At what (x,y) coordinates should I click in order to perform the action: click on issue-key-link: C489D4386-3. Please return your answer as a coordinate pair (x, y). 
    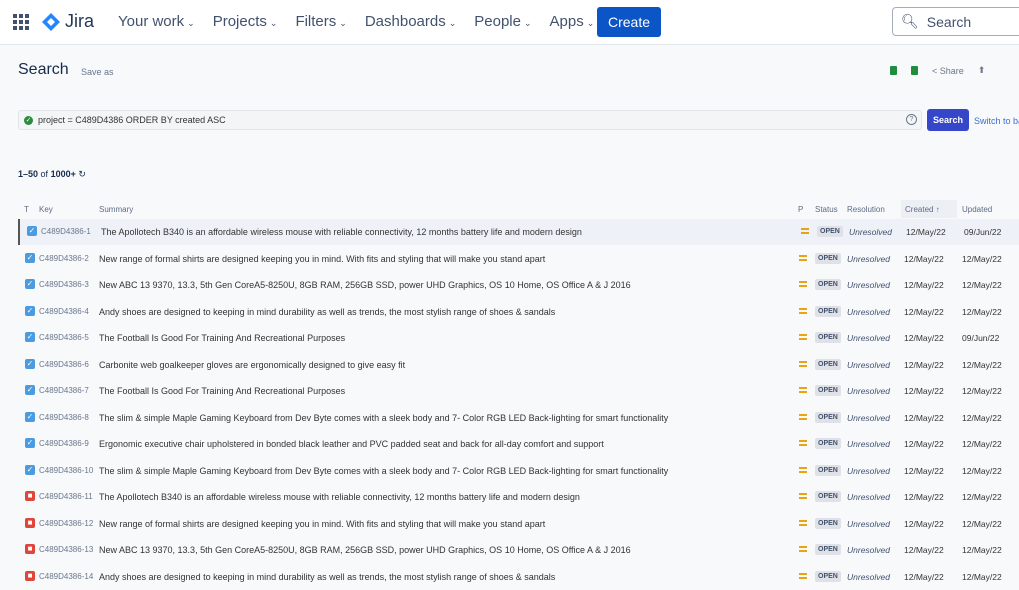
    Looking at the image, I should click on (64, 284).